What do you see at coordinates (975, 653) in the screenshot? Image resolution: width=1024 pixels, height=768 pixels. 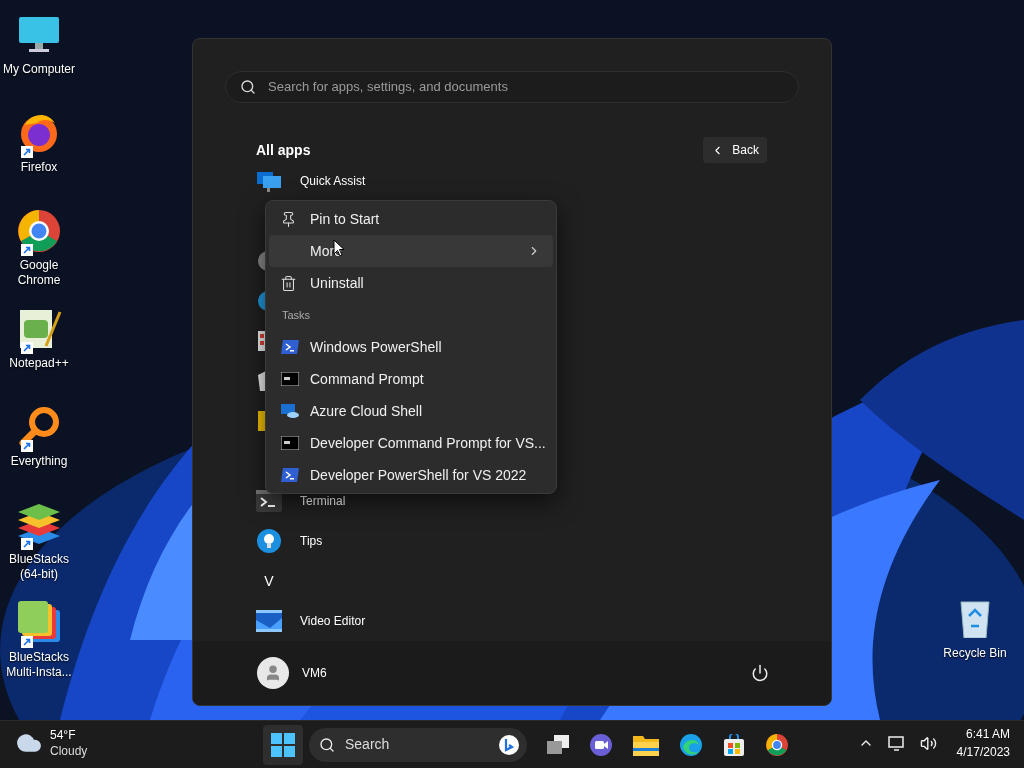 I see `desktop-icon-label: Recycle Bin` at bounding box center [975, 653].